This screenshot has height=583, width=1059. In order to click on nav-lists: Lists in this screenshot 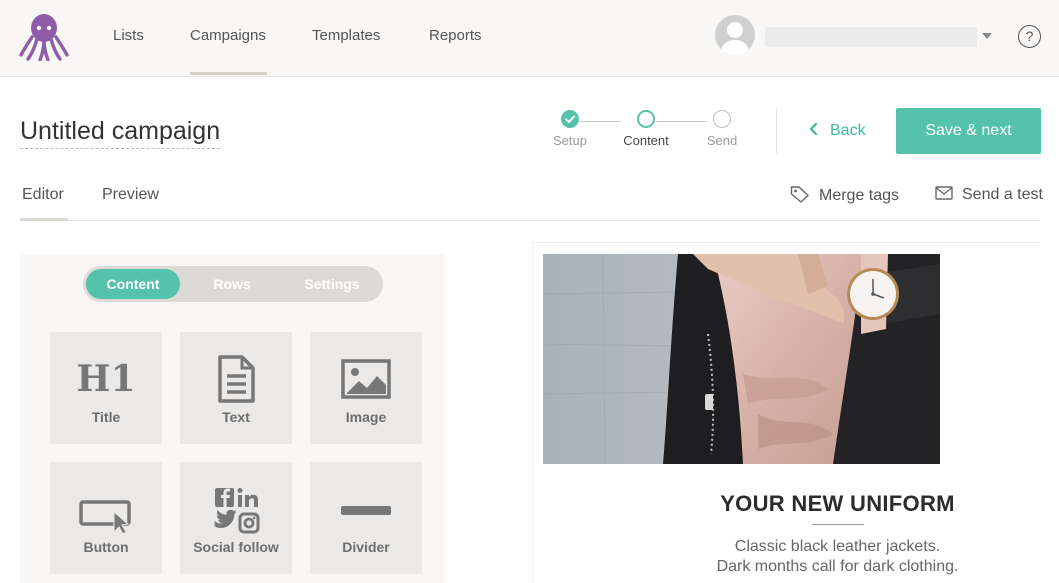, I will do `click(128, 36)`.